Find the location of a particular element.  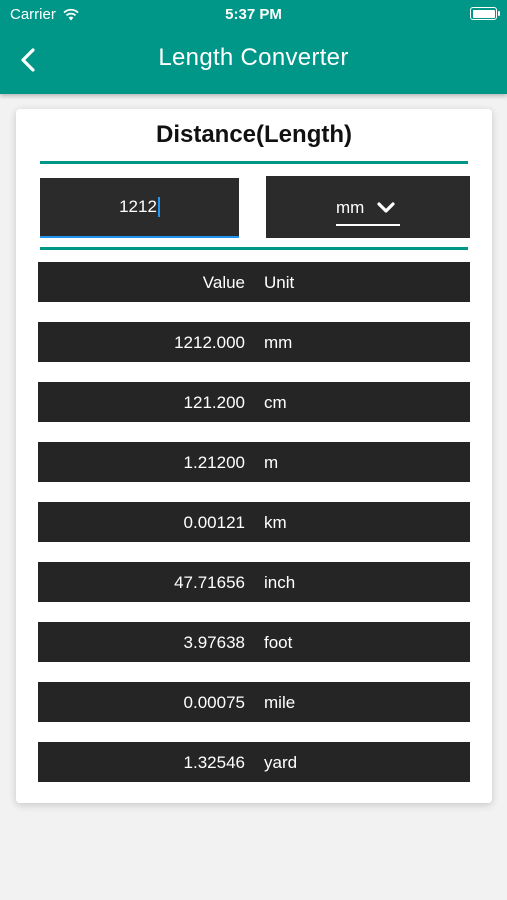

row-value: 1.21200 is located at coordinates (214, 462).